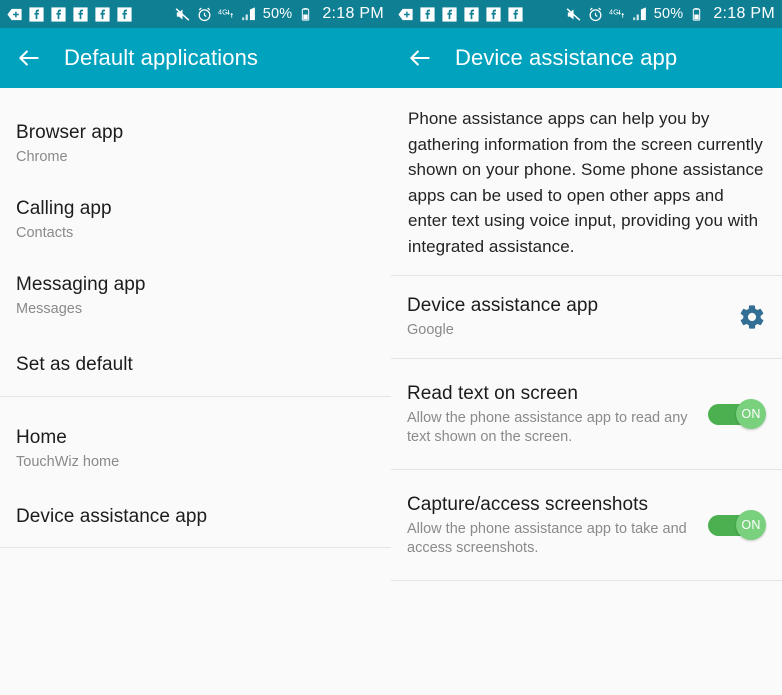 This screenshot has height=695, width=782. Describe the element at coordinates (70, 132) in the screenshot. I see `list-item-title: Browser app` at that location.